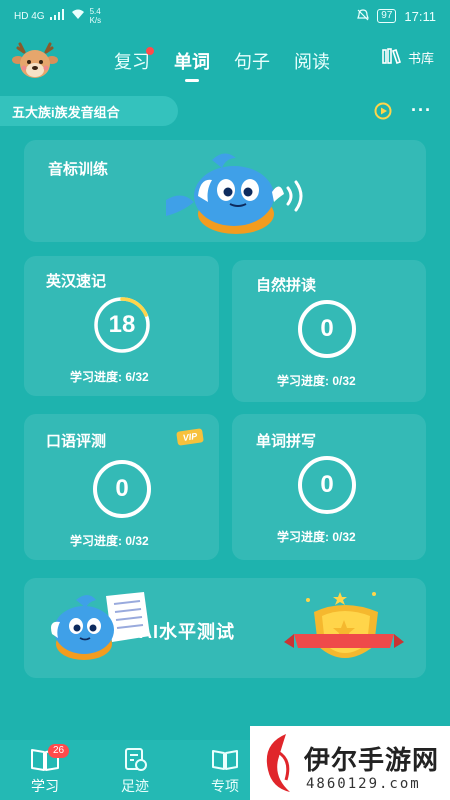  Describe the element at coordinates (222, 64) in the screenshot. I see `main-tabs: 复习 单词 句子 阅读` at that location.